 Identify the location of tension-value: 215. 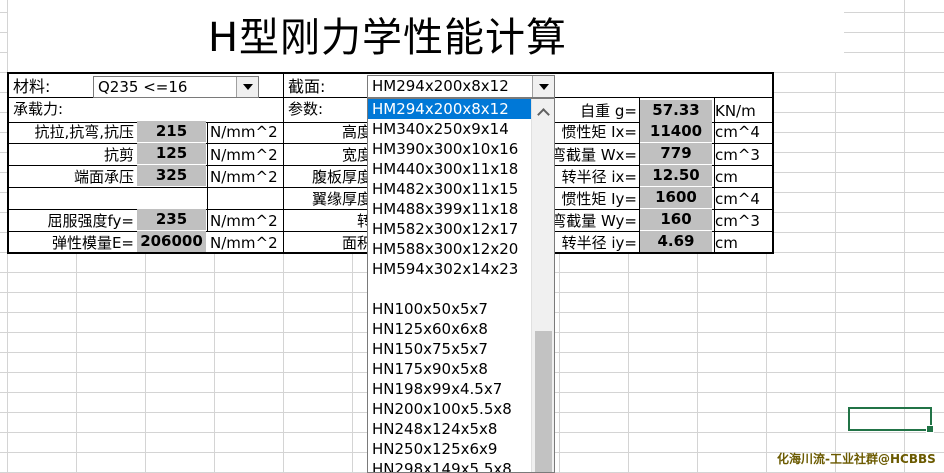
(171, 131).